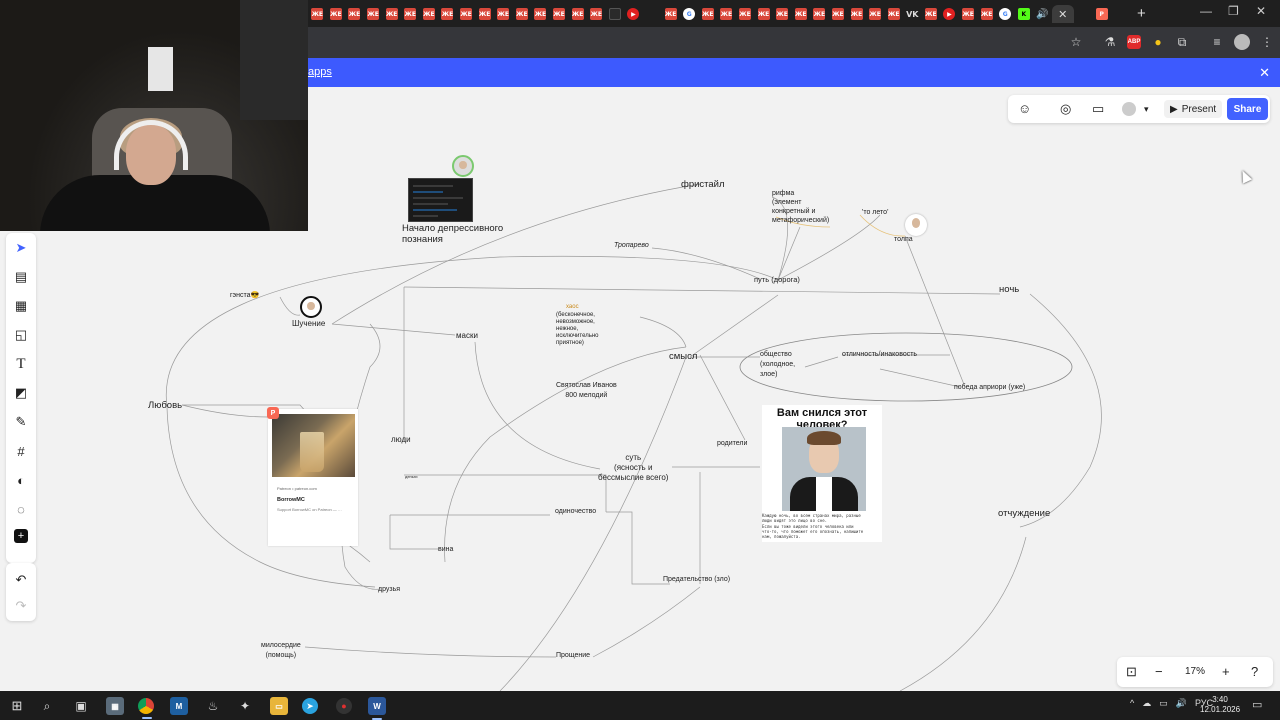  I want to click on search-icon: ⌕, so click(47, 706).